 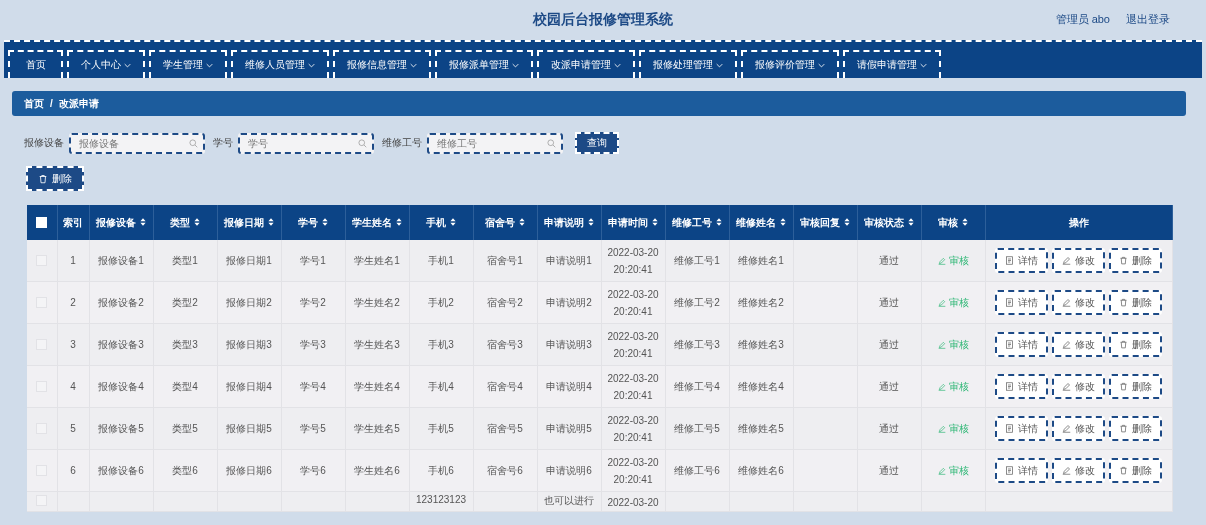 I want to click on nav-item: 改派申请管理, so click(x=586, y=64).